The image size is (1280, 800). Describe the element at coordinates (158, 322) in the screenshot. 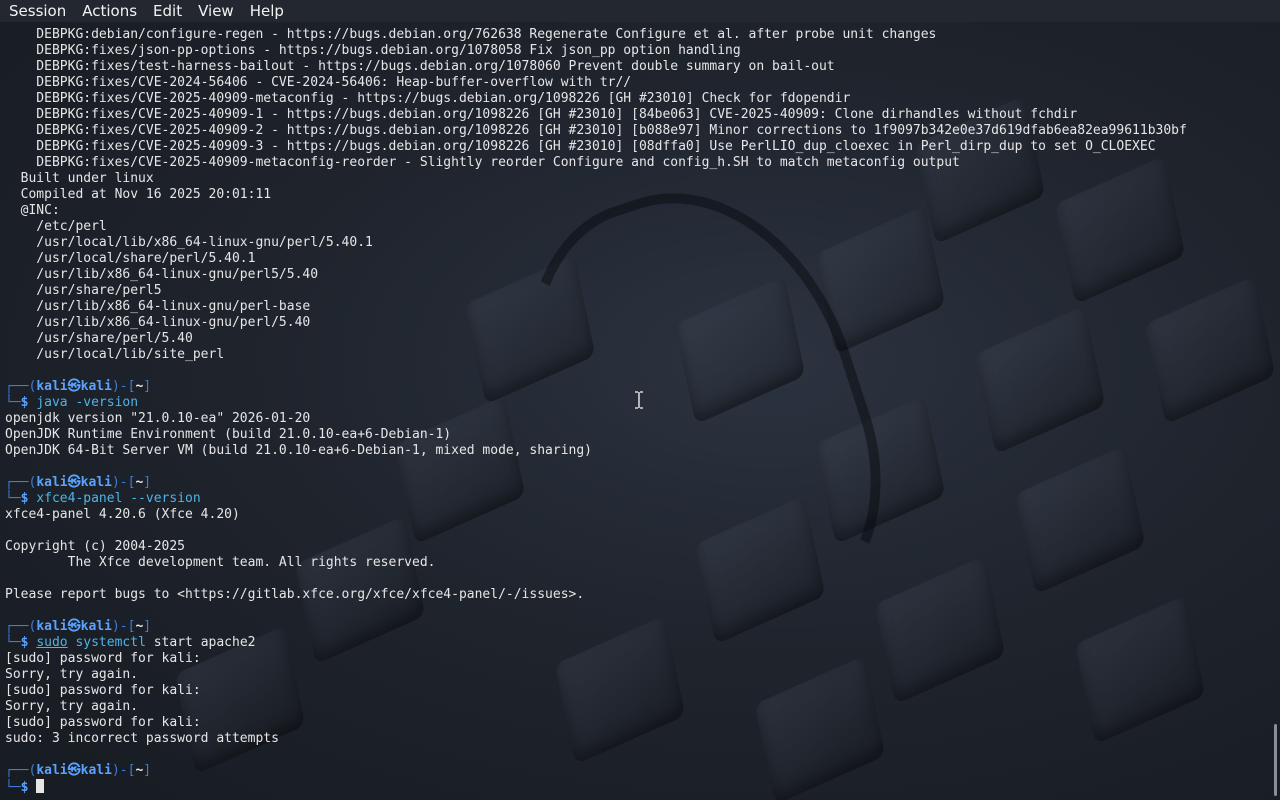

I see `output-line: /usr/lib/x86_64-linux-gnu/perl/5.40` at that location.